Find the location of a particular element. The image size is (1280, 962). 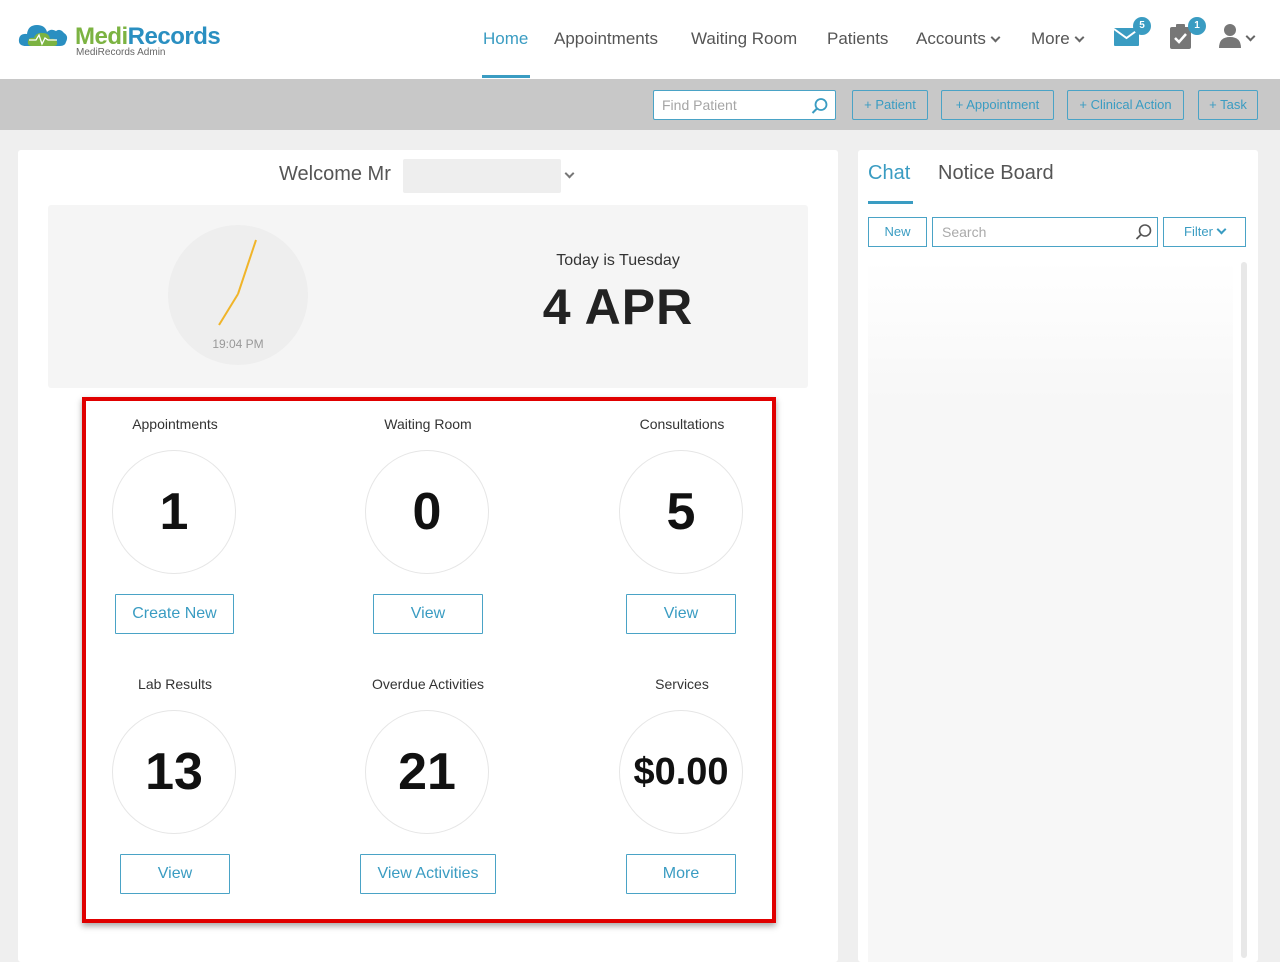

view-activities-button: View Activities is located at coordinates (428, 874).